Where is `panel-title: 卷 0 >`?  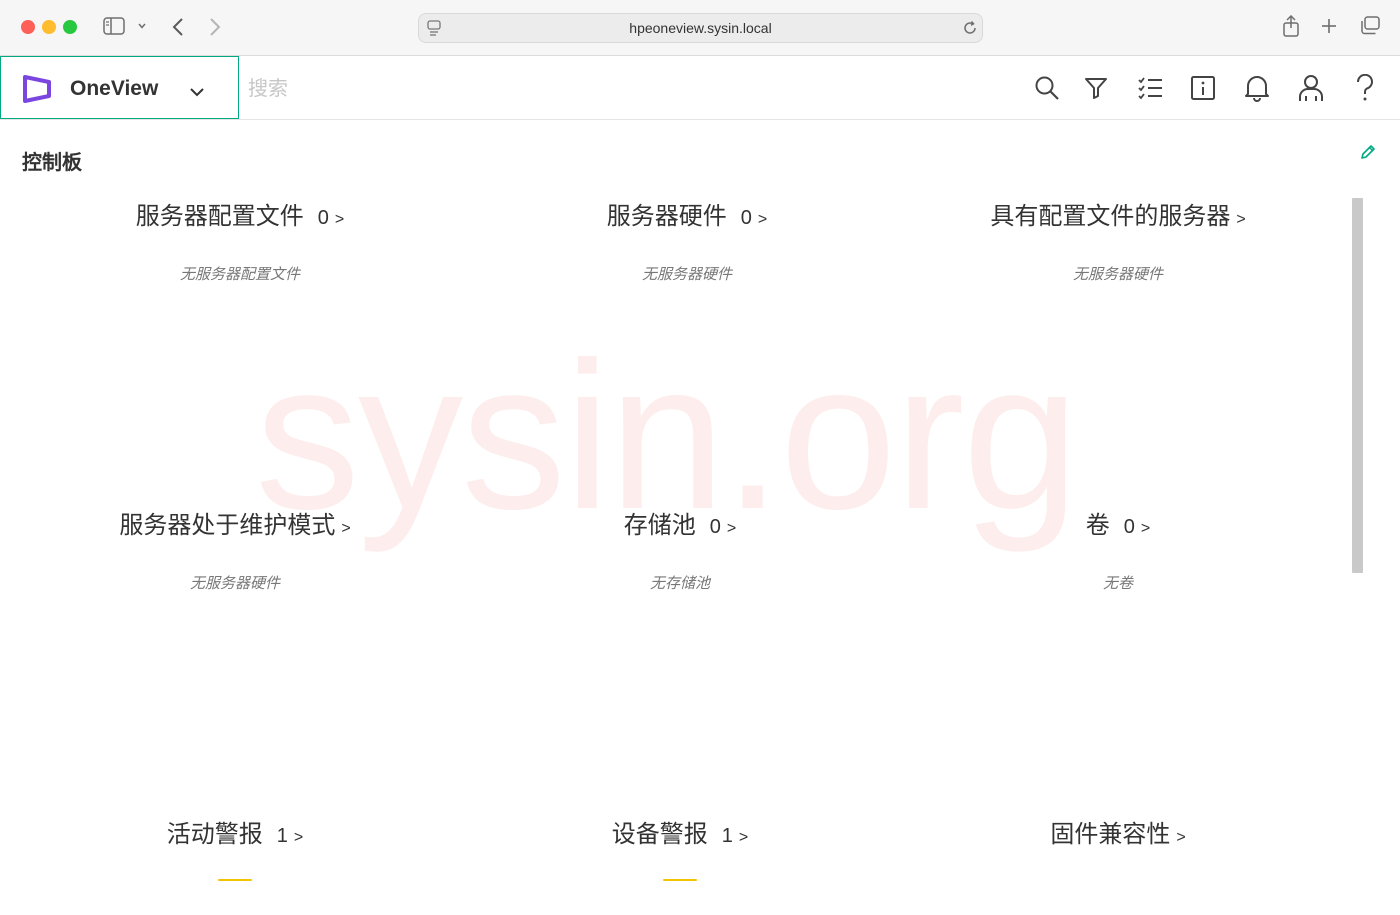 panel-title: 卷 0 > is located at coordinates (1118, 522).